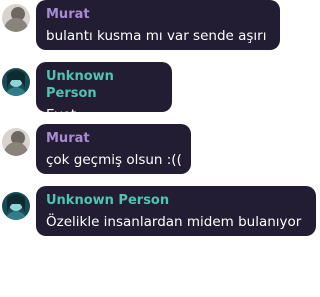 The width and height of the screenshot is (320, 297). Describe the element at coordinates (61, 115) in the screenshot. I see `message-text: Evet` at that location.